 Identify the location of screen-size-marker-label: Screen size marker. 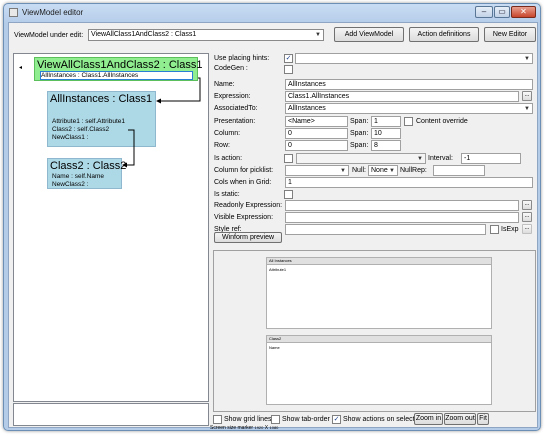
(232, 428).